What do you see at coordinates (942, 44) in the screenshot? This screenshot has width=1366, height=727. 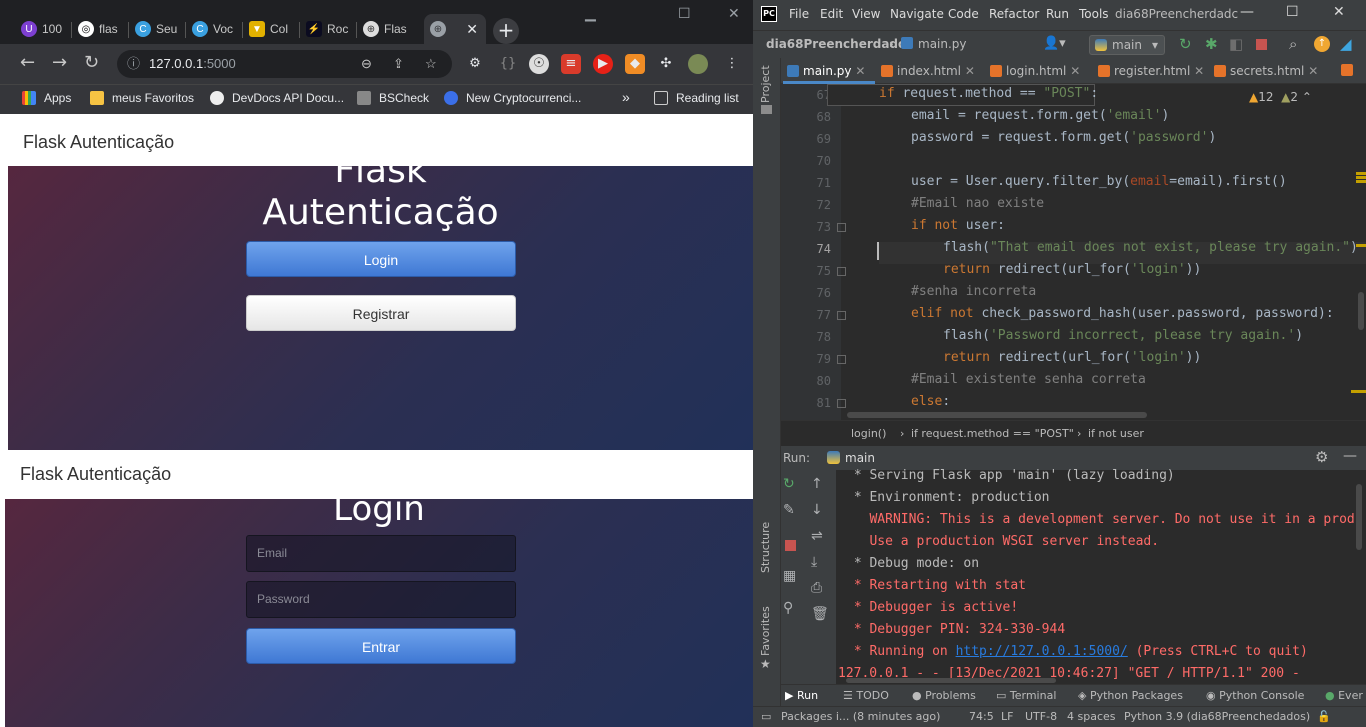 I see `breadcrumb-file: main.py` at bounding box center [942, 44].